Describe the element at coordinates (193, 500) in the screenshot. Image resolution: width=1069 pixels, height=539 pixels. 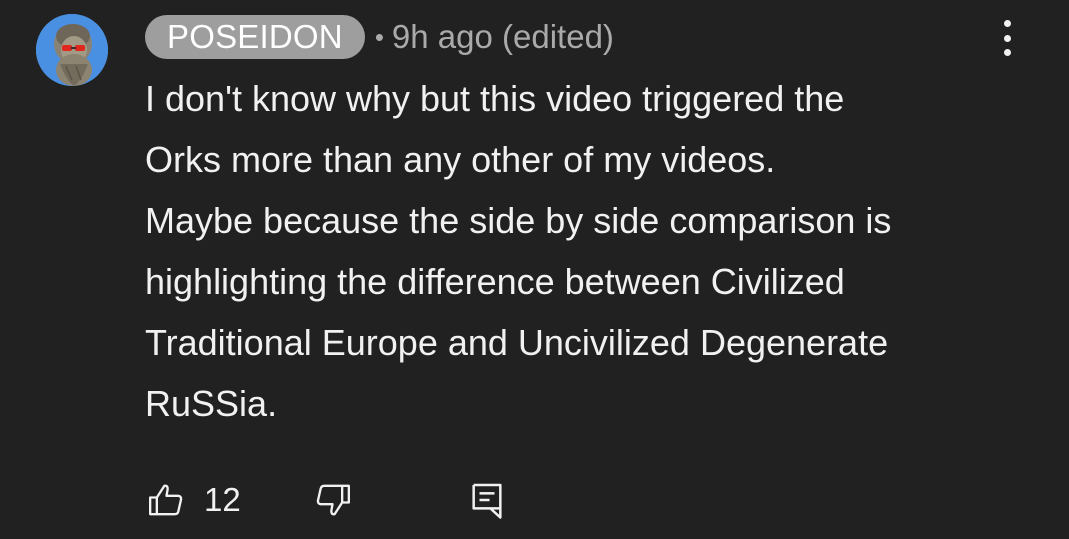
I see `like-button: 12` at that location.